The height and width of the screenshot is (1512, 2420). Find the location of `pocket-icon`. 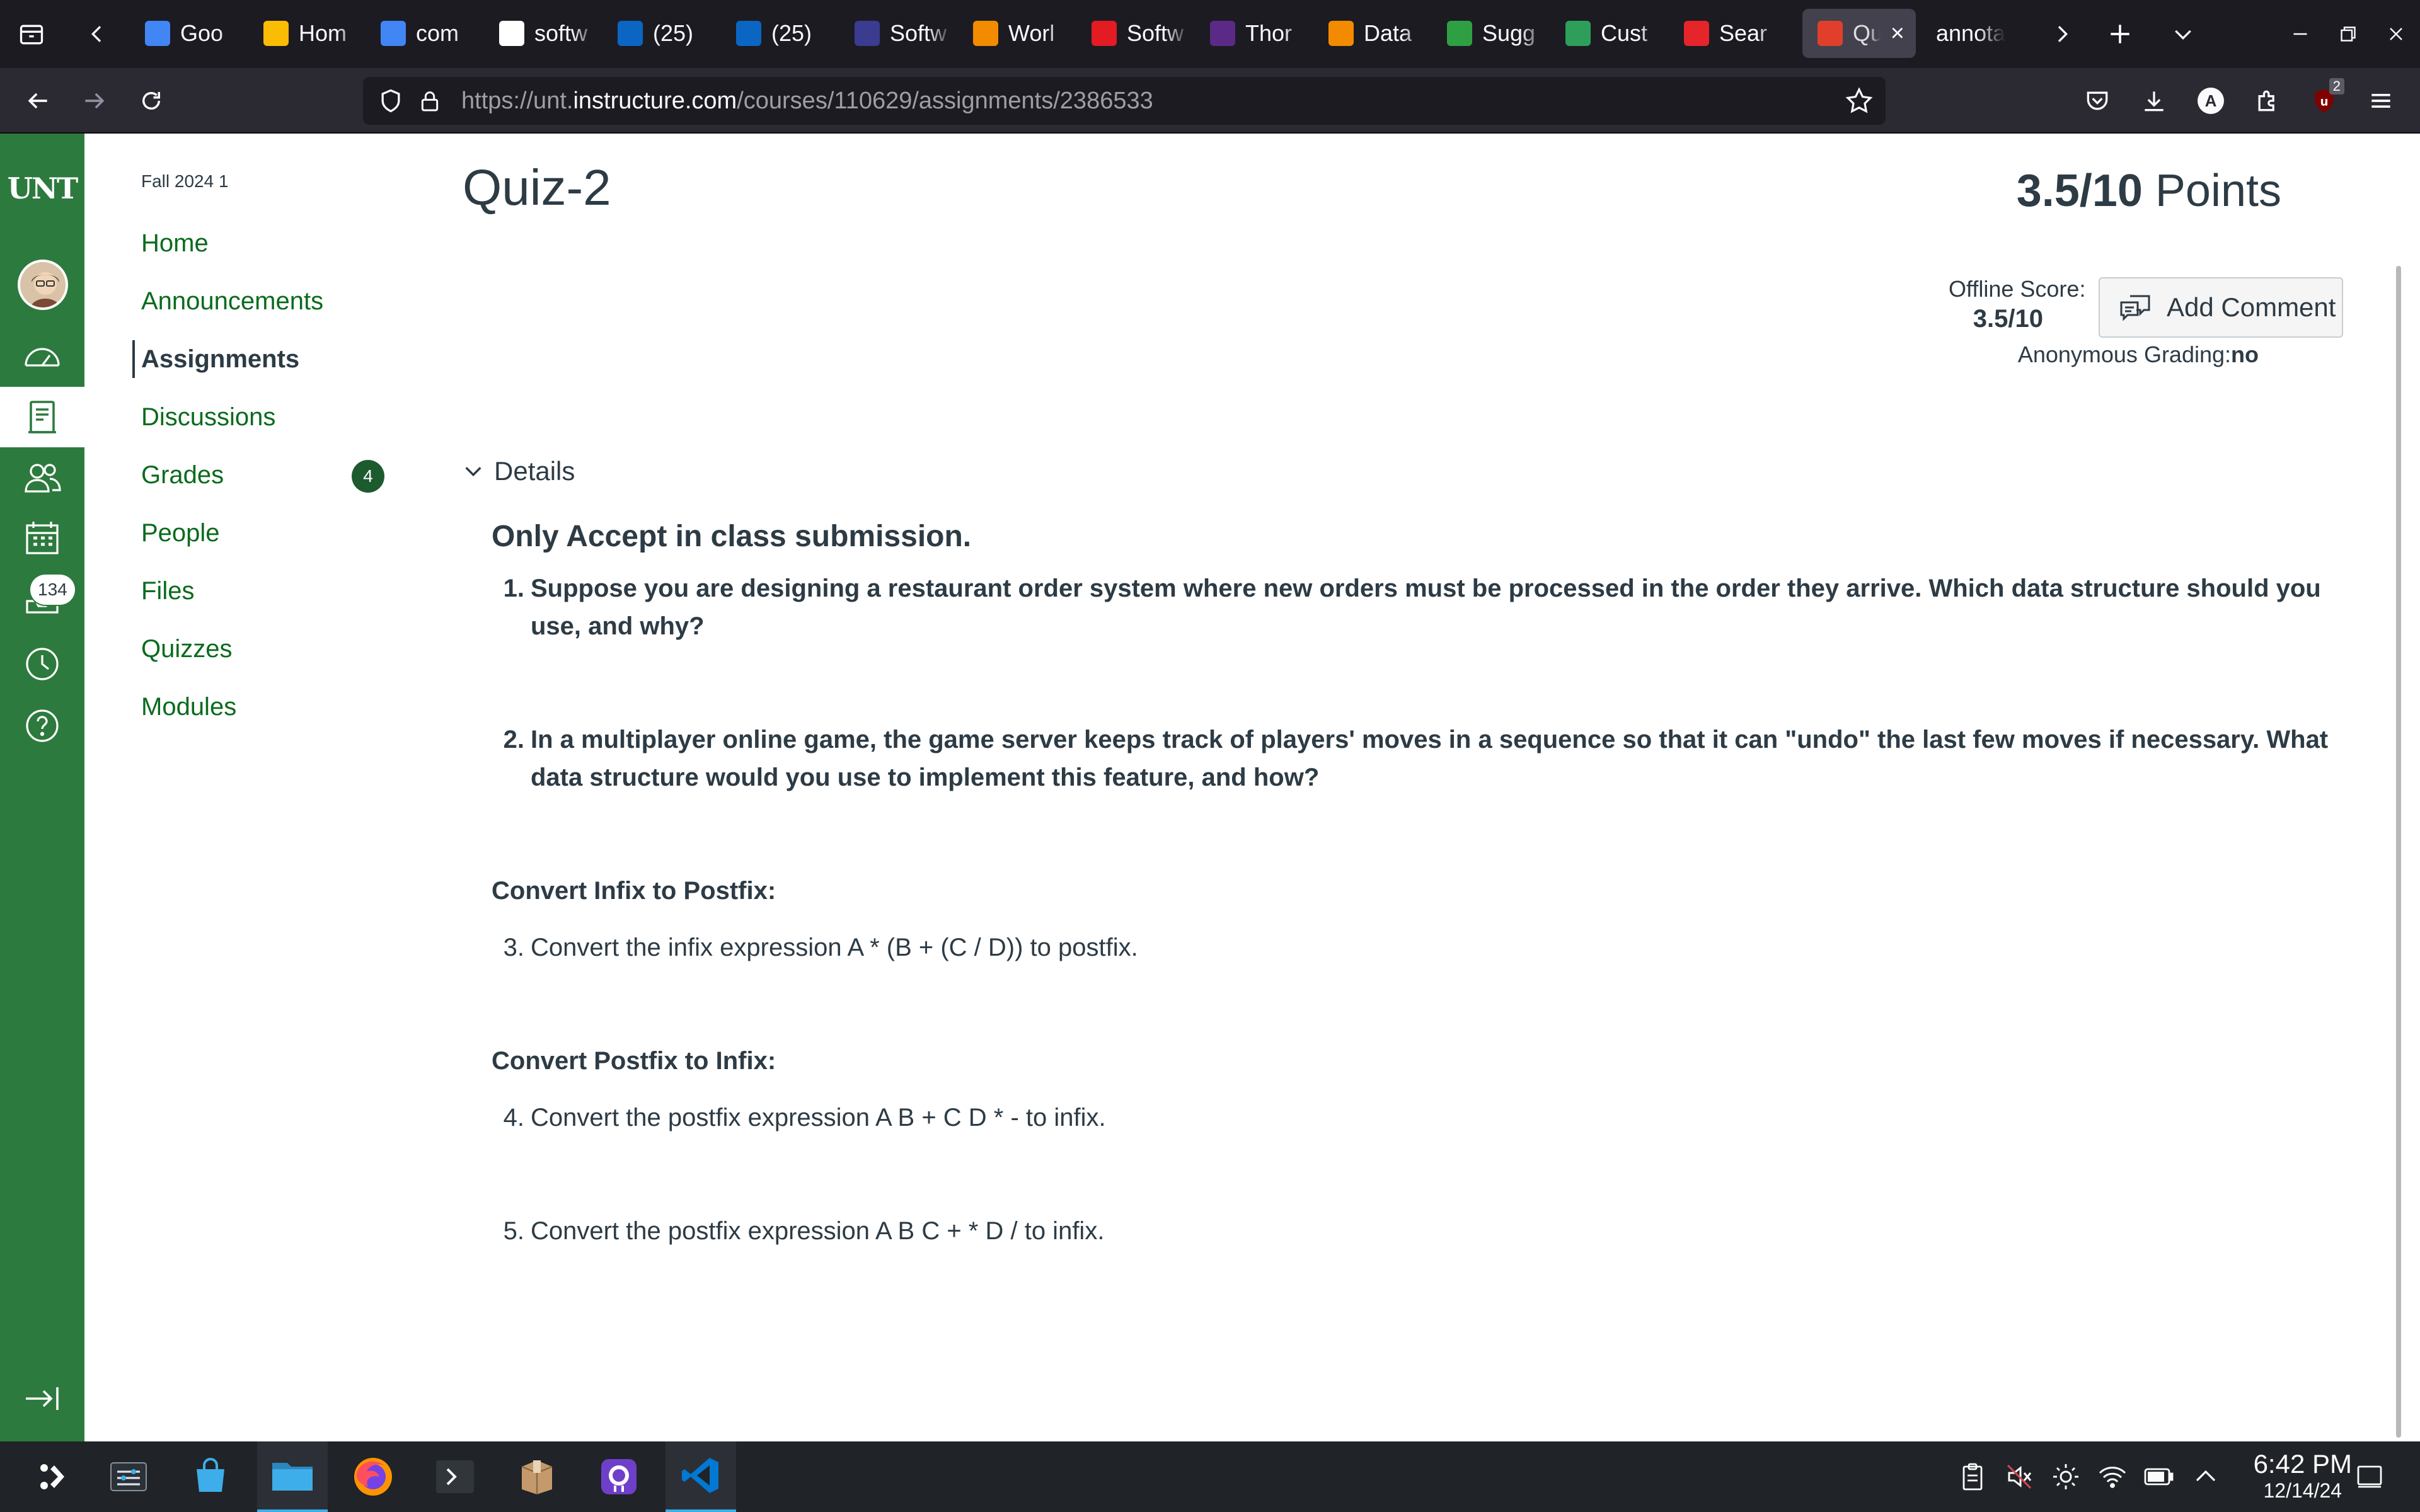

pocket-icon is located at coordinates (2097, 100).